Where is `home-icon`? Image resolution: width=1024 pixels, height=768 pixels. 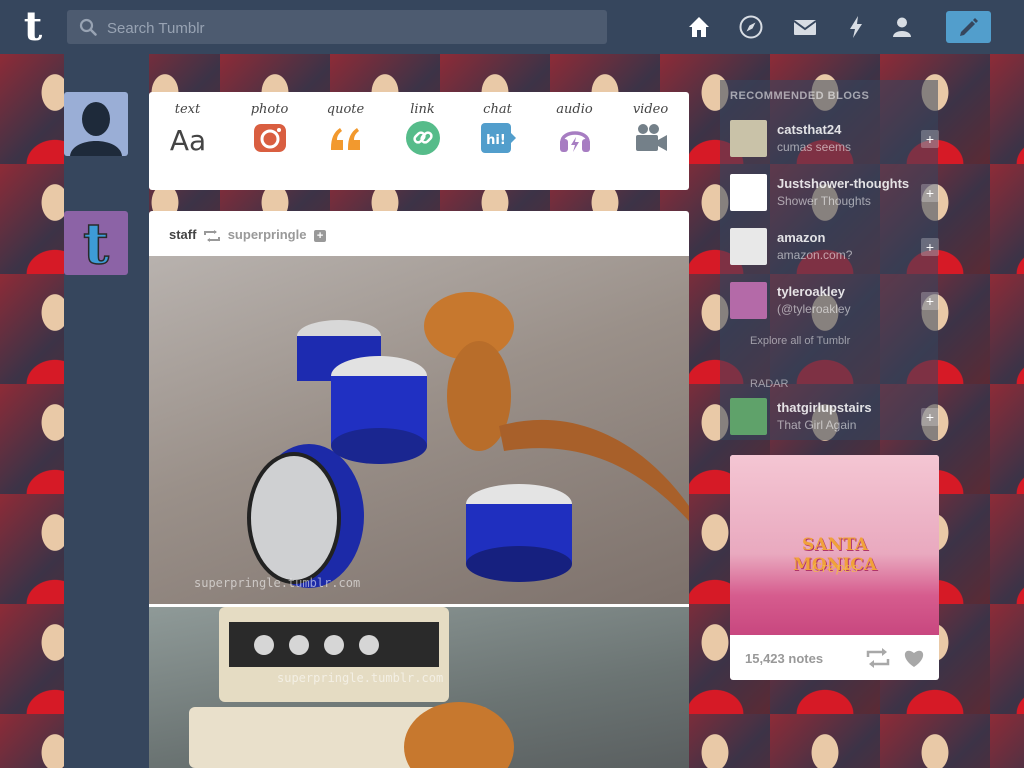 home-icon is located at coordinates (699, 27).